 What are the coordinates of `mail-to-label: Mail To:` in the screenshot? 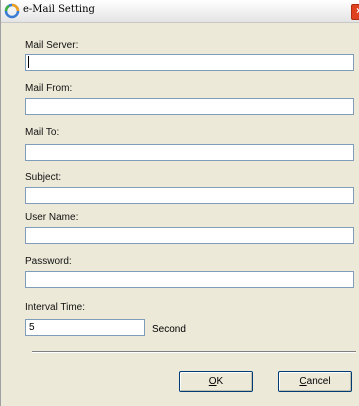 It's located at (42, 132).